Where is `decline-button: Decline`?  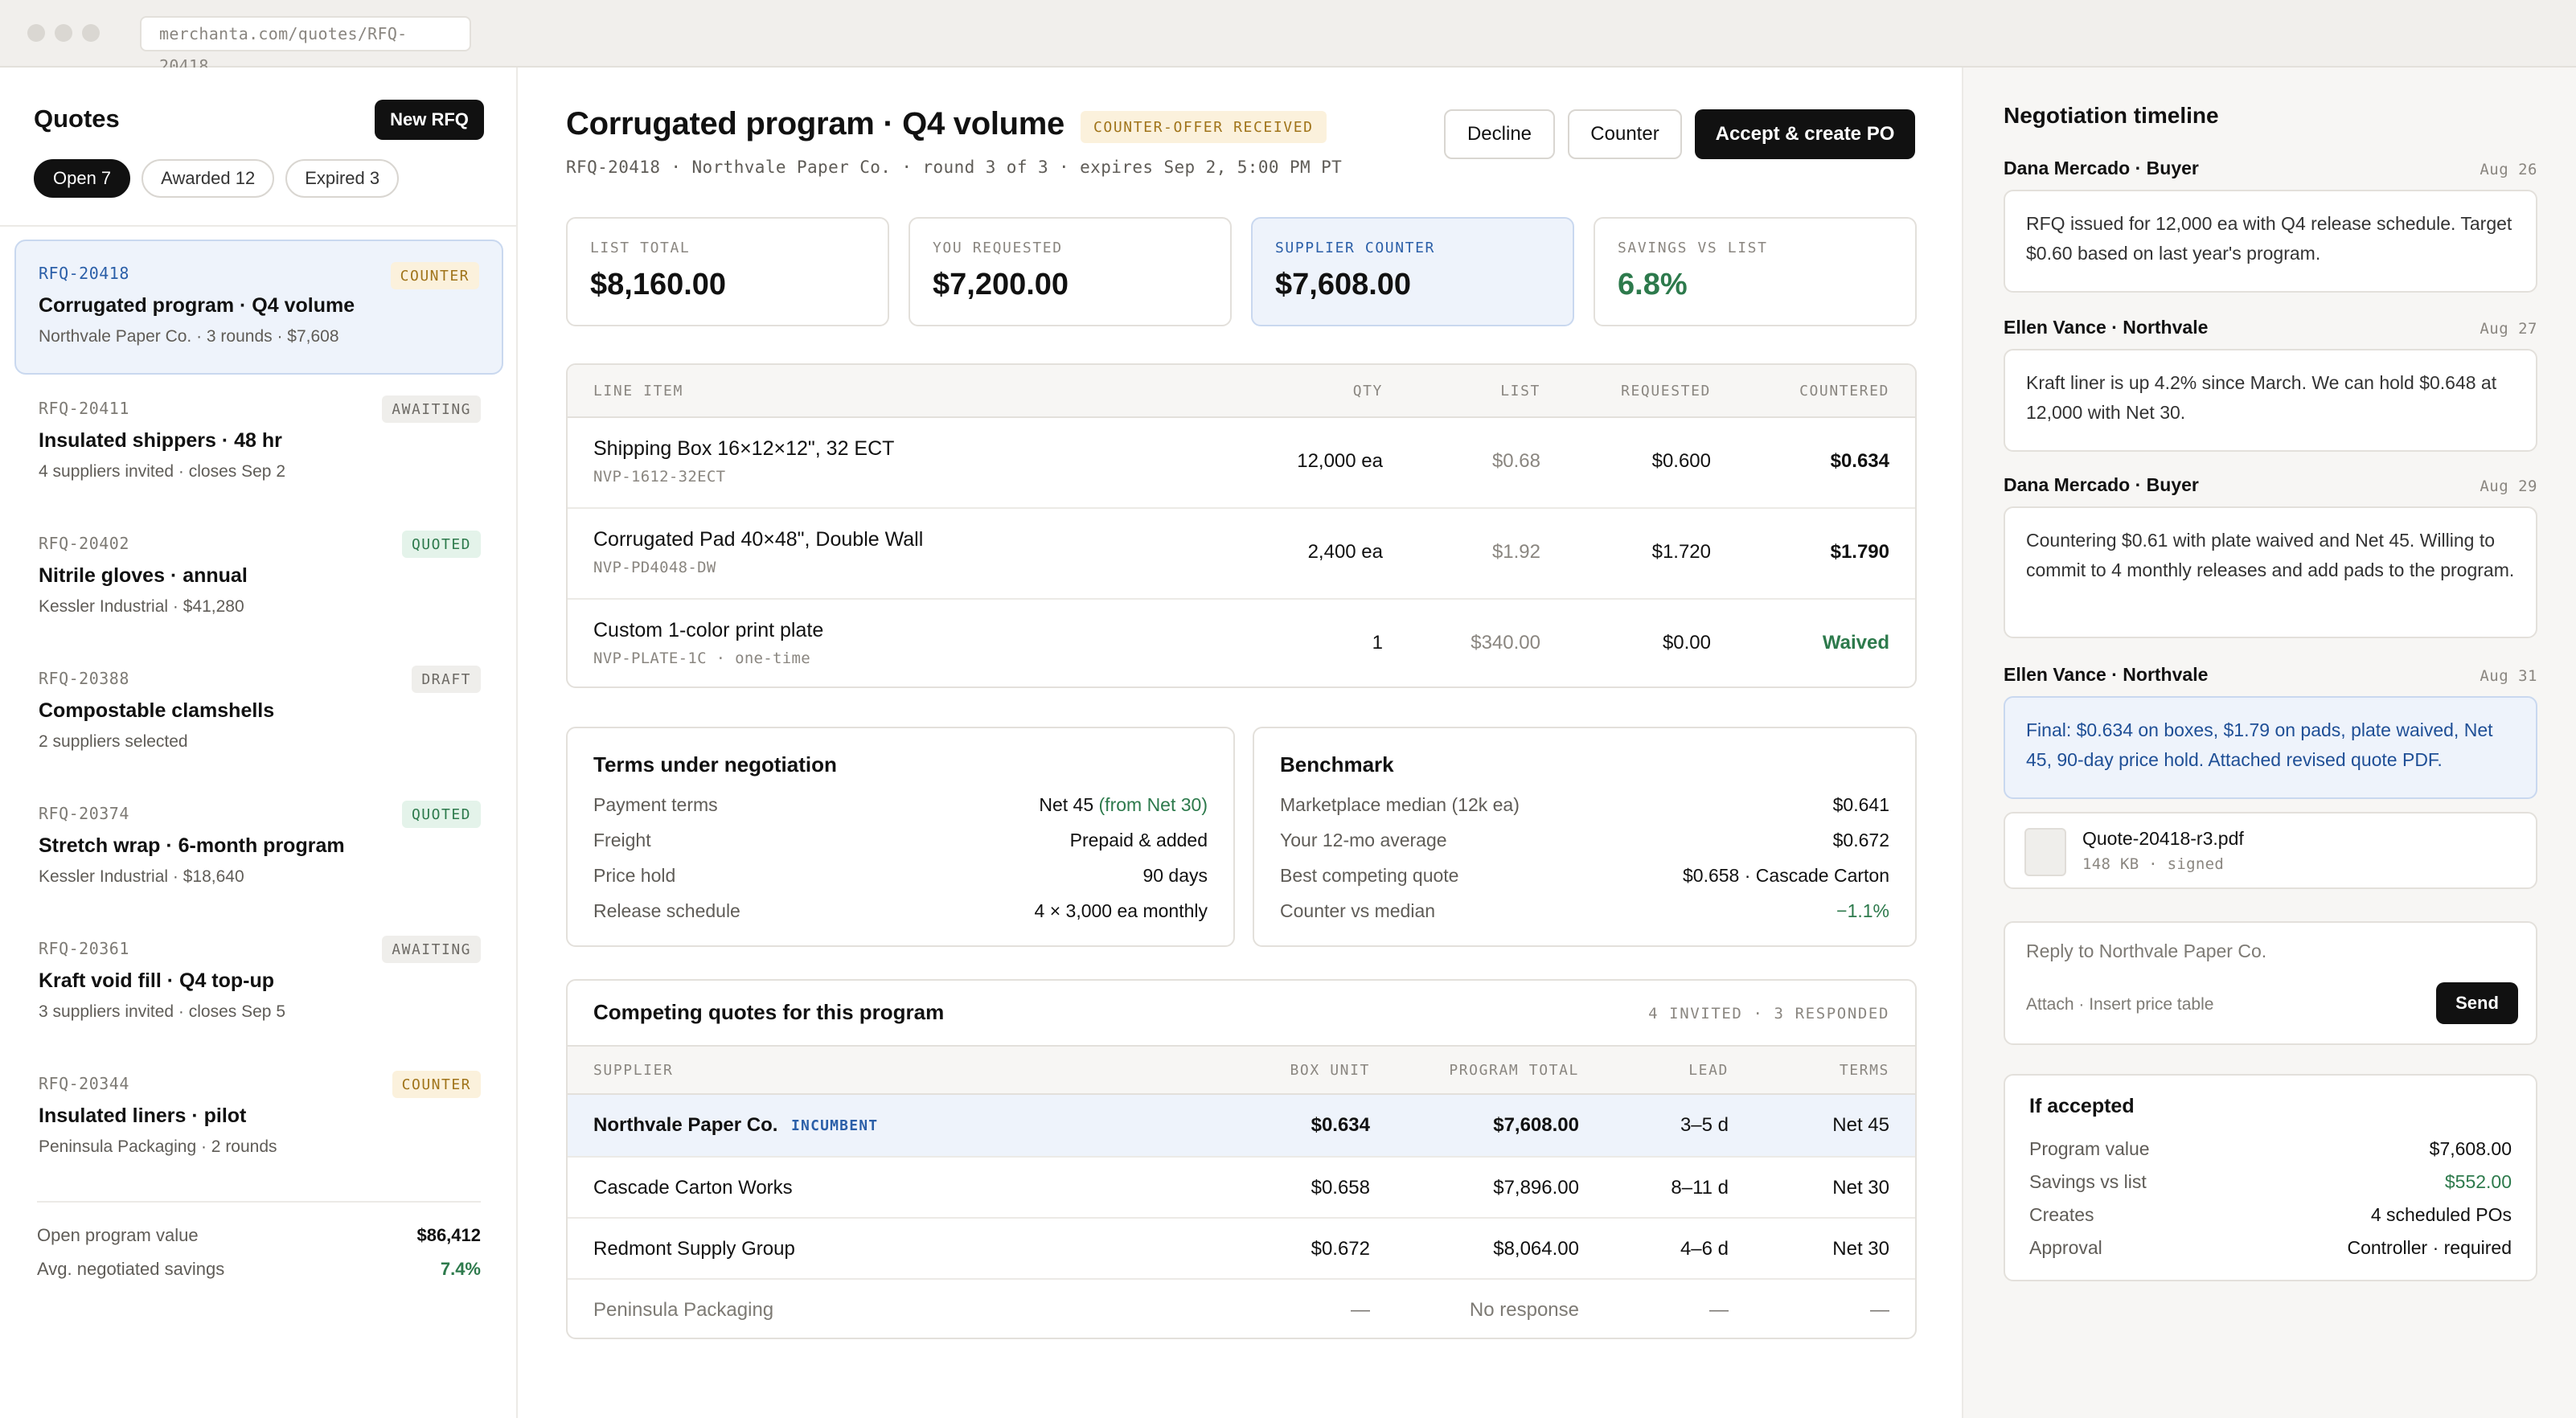 decline-button: Decline is located at coordinates (1499, 134).